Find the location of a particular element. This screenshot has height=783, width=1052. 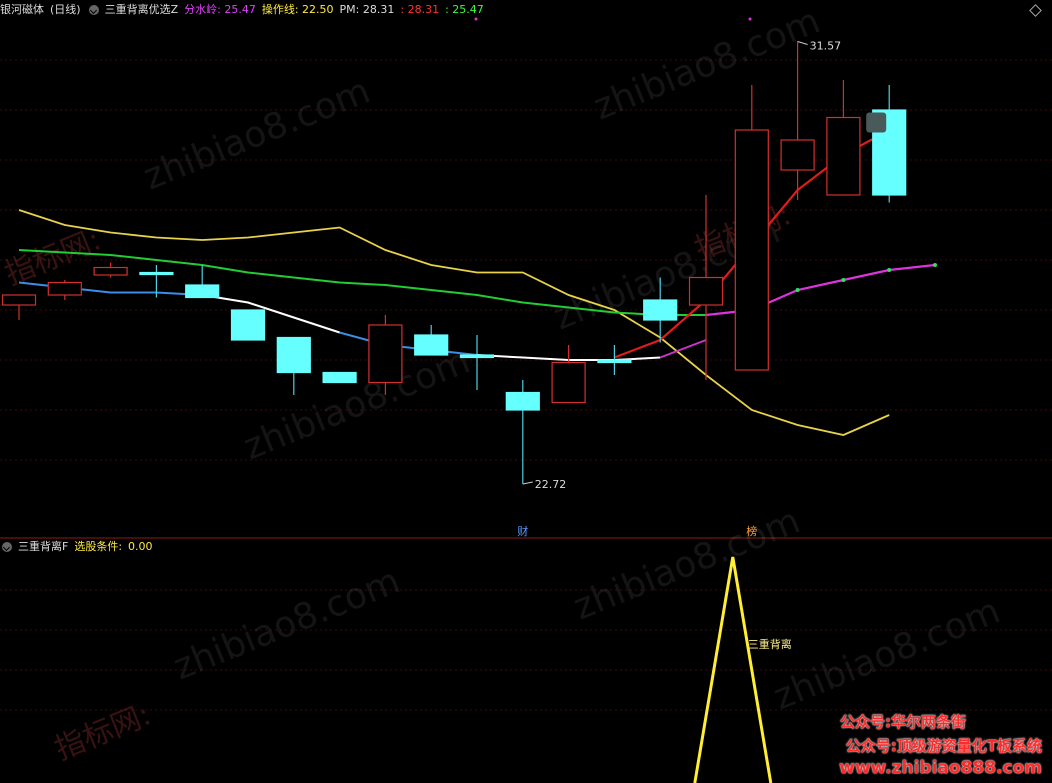

bang-marker: 榜 is located at coordinates (751, 531).